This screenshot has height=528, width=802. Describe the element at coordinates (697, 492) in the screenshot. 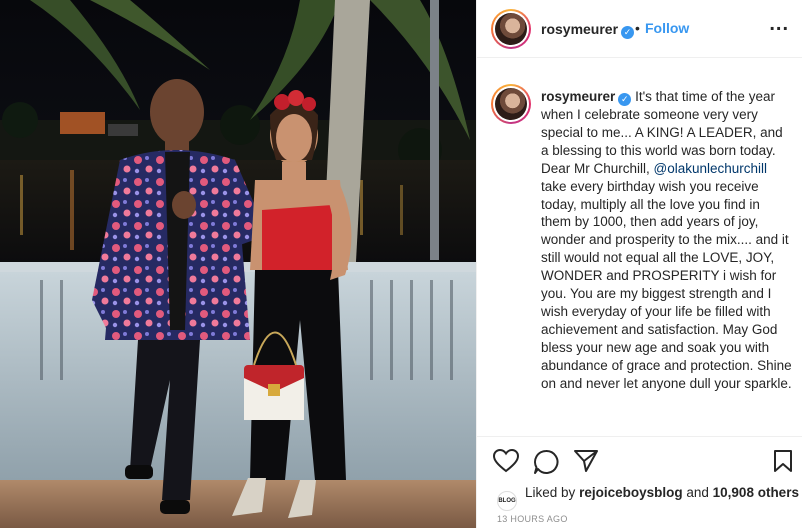

I see `likes-conjunction: and` at that location.